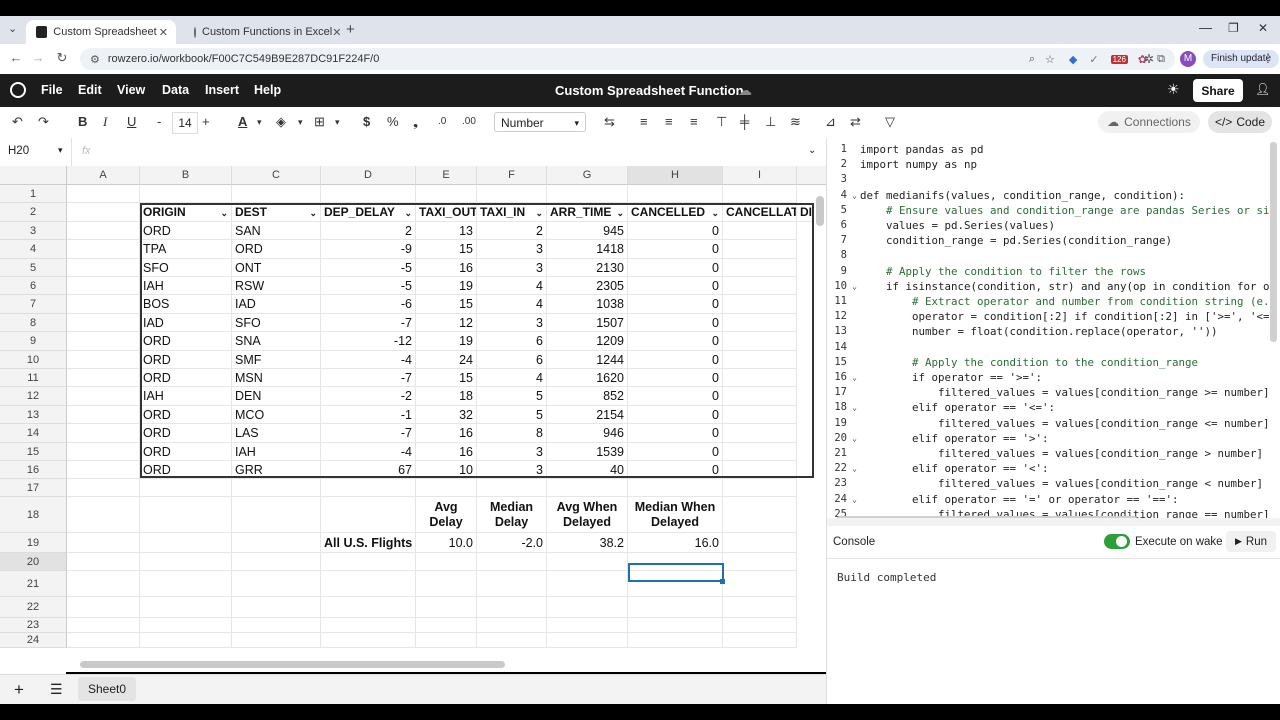  Describe the element at coordinates (1161, 59) in the screenshot. I see `extensions-puzzle-icon: ⧉` at that location.